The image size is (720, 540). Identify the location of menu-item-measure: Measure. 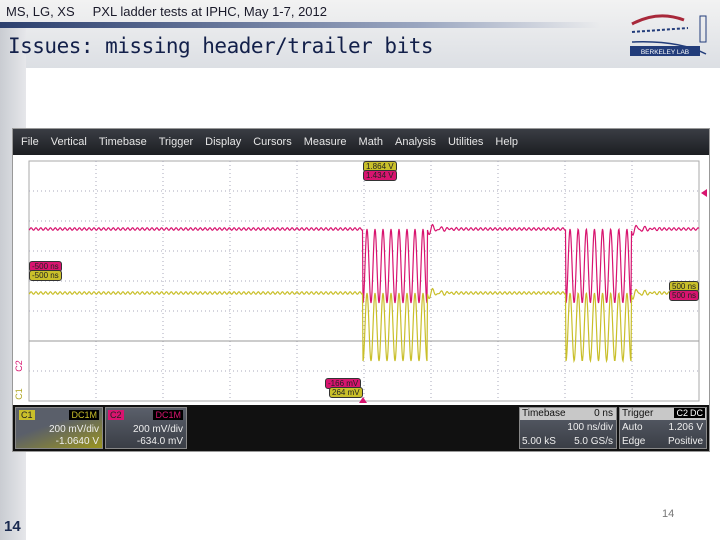
(325, 142).